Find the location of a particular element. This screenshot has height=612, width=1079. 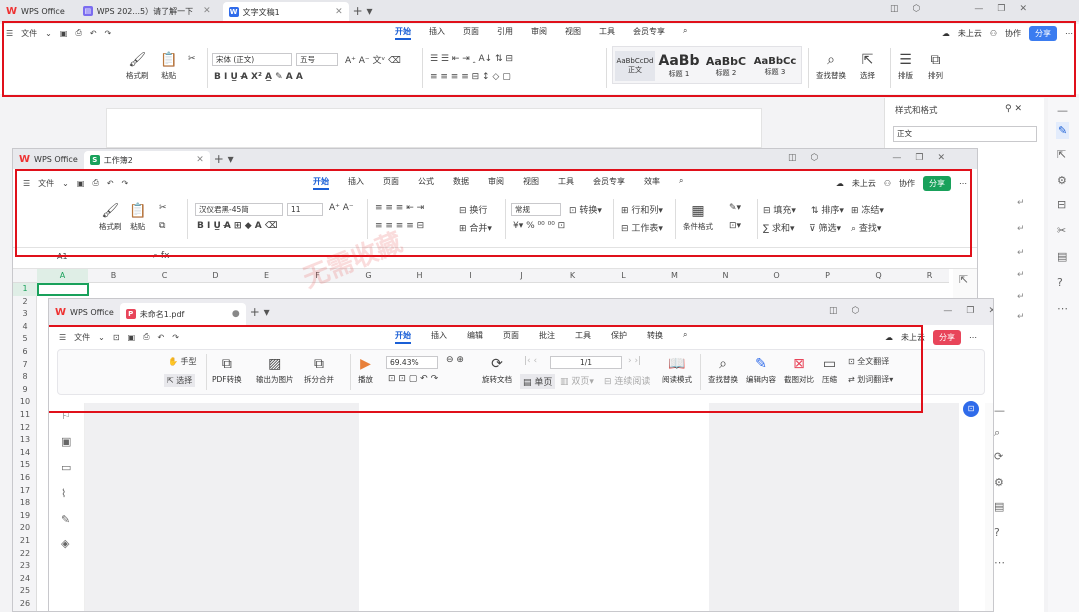

tab-sheet: S 工作簿2 ✕ is located at coordinates (146, 160).